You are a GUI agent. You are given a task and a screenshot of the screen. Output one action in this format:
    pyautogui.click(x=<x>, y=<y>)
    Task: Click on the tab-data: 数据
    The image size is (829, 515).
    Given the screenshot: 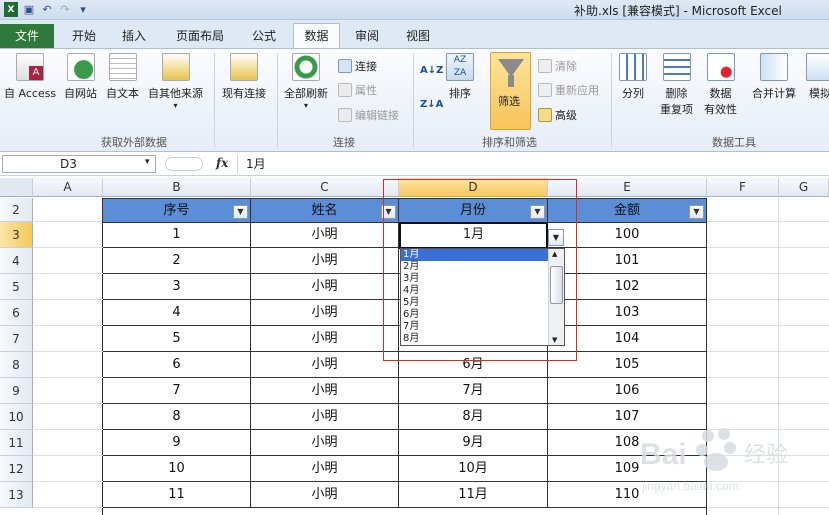 What is the action you would take?
    pyautogui.click(x=316, y=36)
    